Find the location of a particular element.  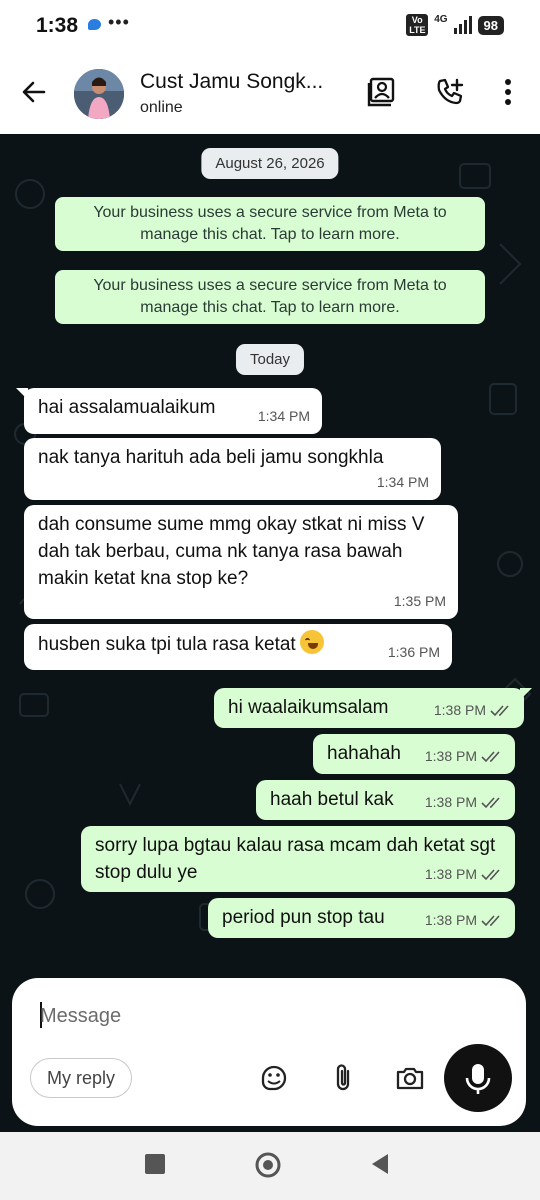

message-text: haah betul kak is located at coordinates (332, 799).